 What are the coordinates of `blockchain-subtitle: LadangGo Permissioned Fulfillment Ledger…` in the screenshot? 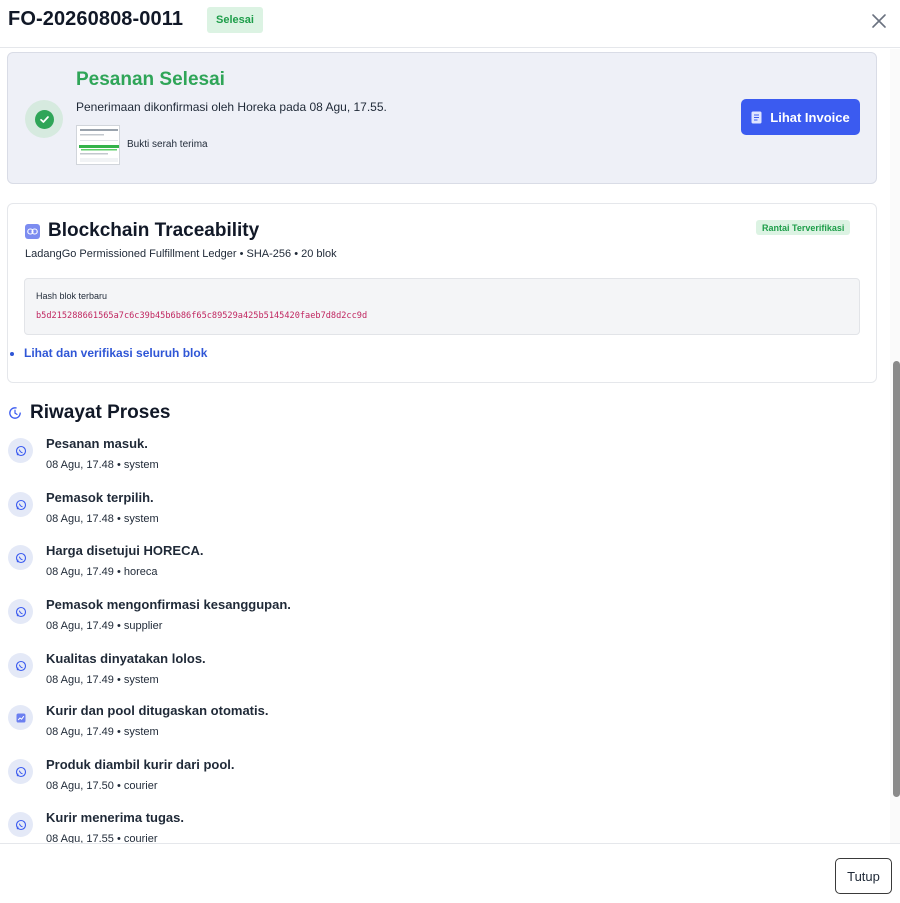 It's located at (181, 254).